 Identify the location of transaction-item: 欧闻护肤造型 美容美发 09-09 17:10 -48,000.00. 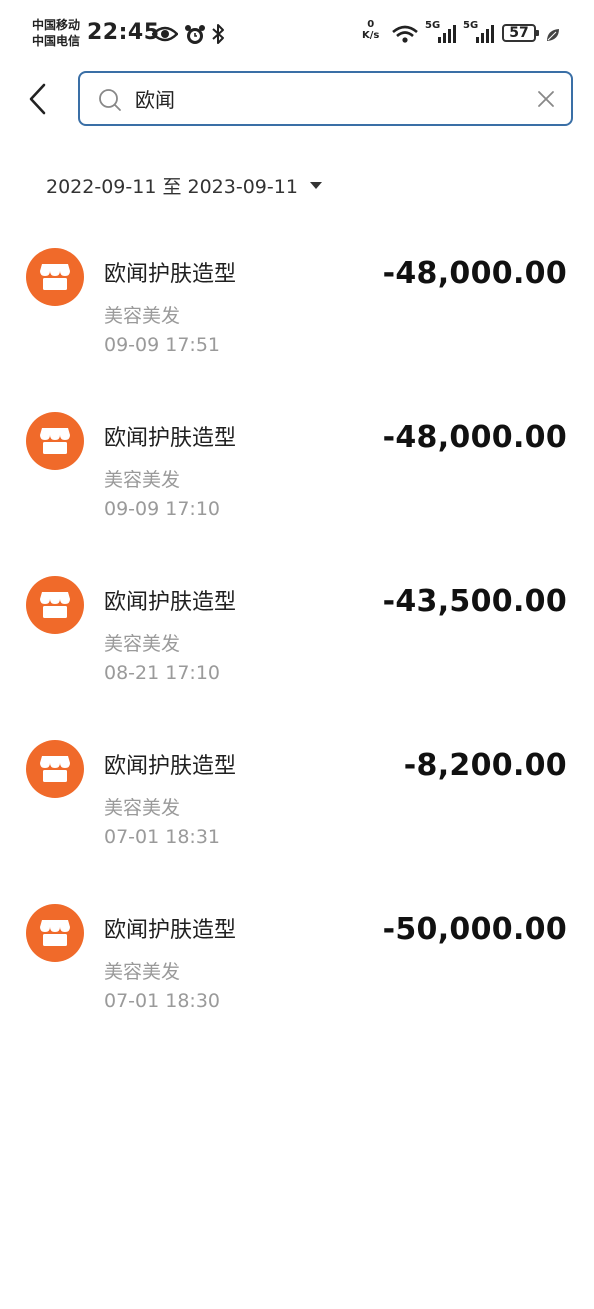
(297, 483).